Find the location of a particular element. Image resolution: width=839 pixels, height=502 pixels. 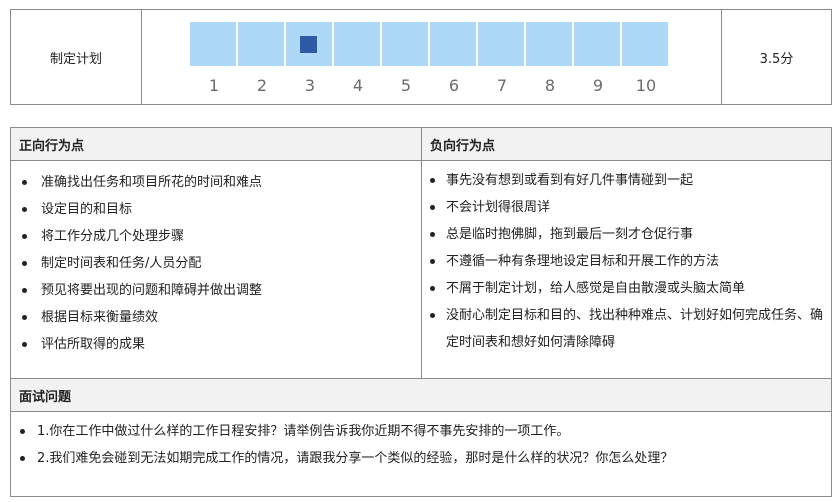

positive-item: 根据目标来衡量绩效 is located at coordinates (216, 317).